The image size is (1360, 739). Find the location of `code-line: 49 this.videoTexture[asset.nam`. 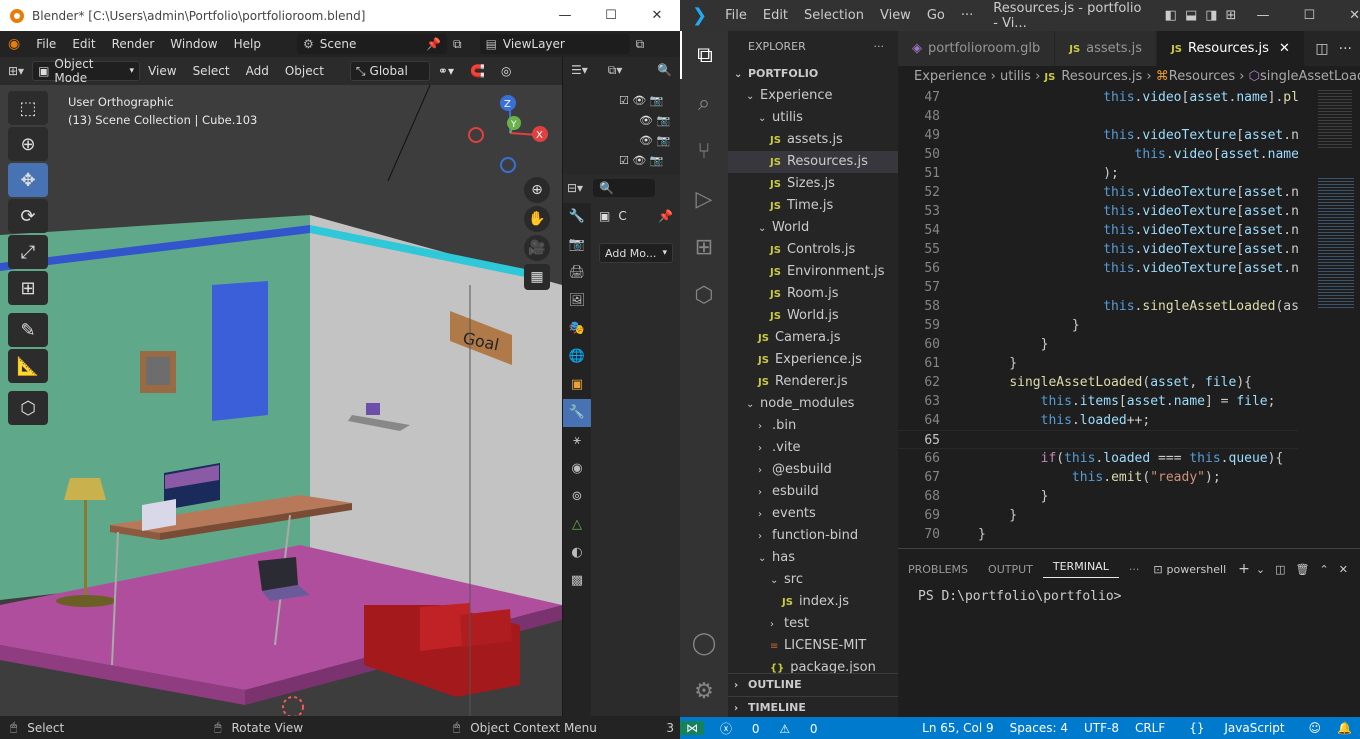

code-line: 49 this.videoTexture[asset.nam is located at coordinates (1098, 135).